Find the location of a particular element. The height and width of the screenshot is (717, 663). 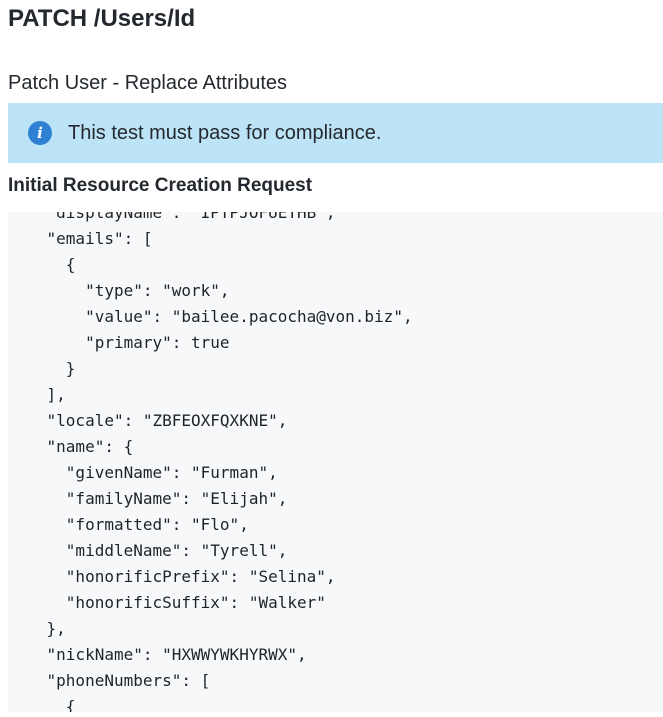

code-line: "familyName": "Elijah", is located at coordinates (148, 498).